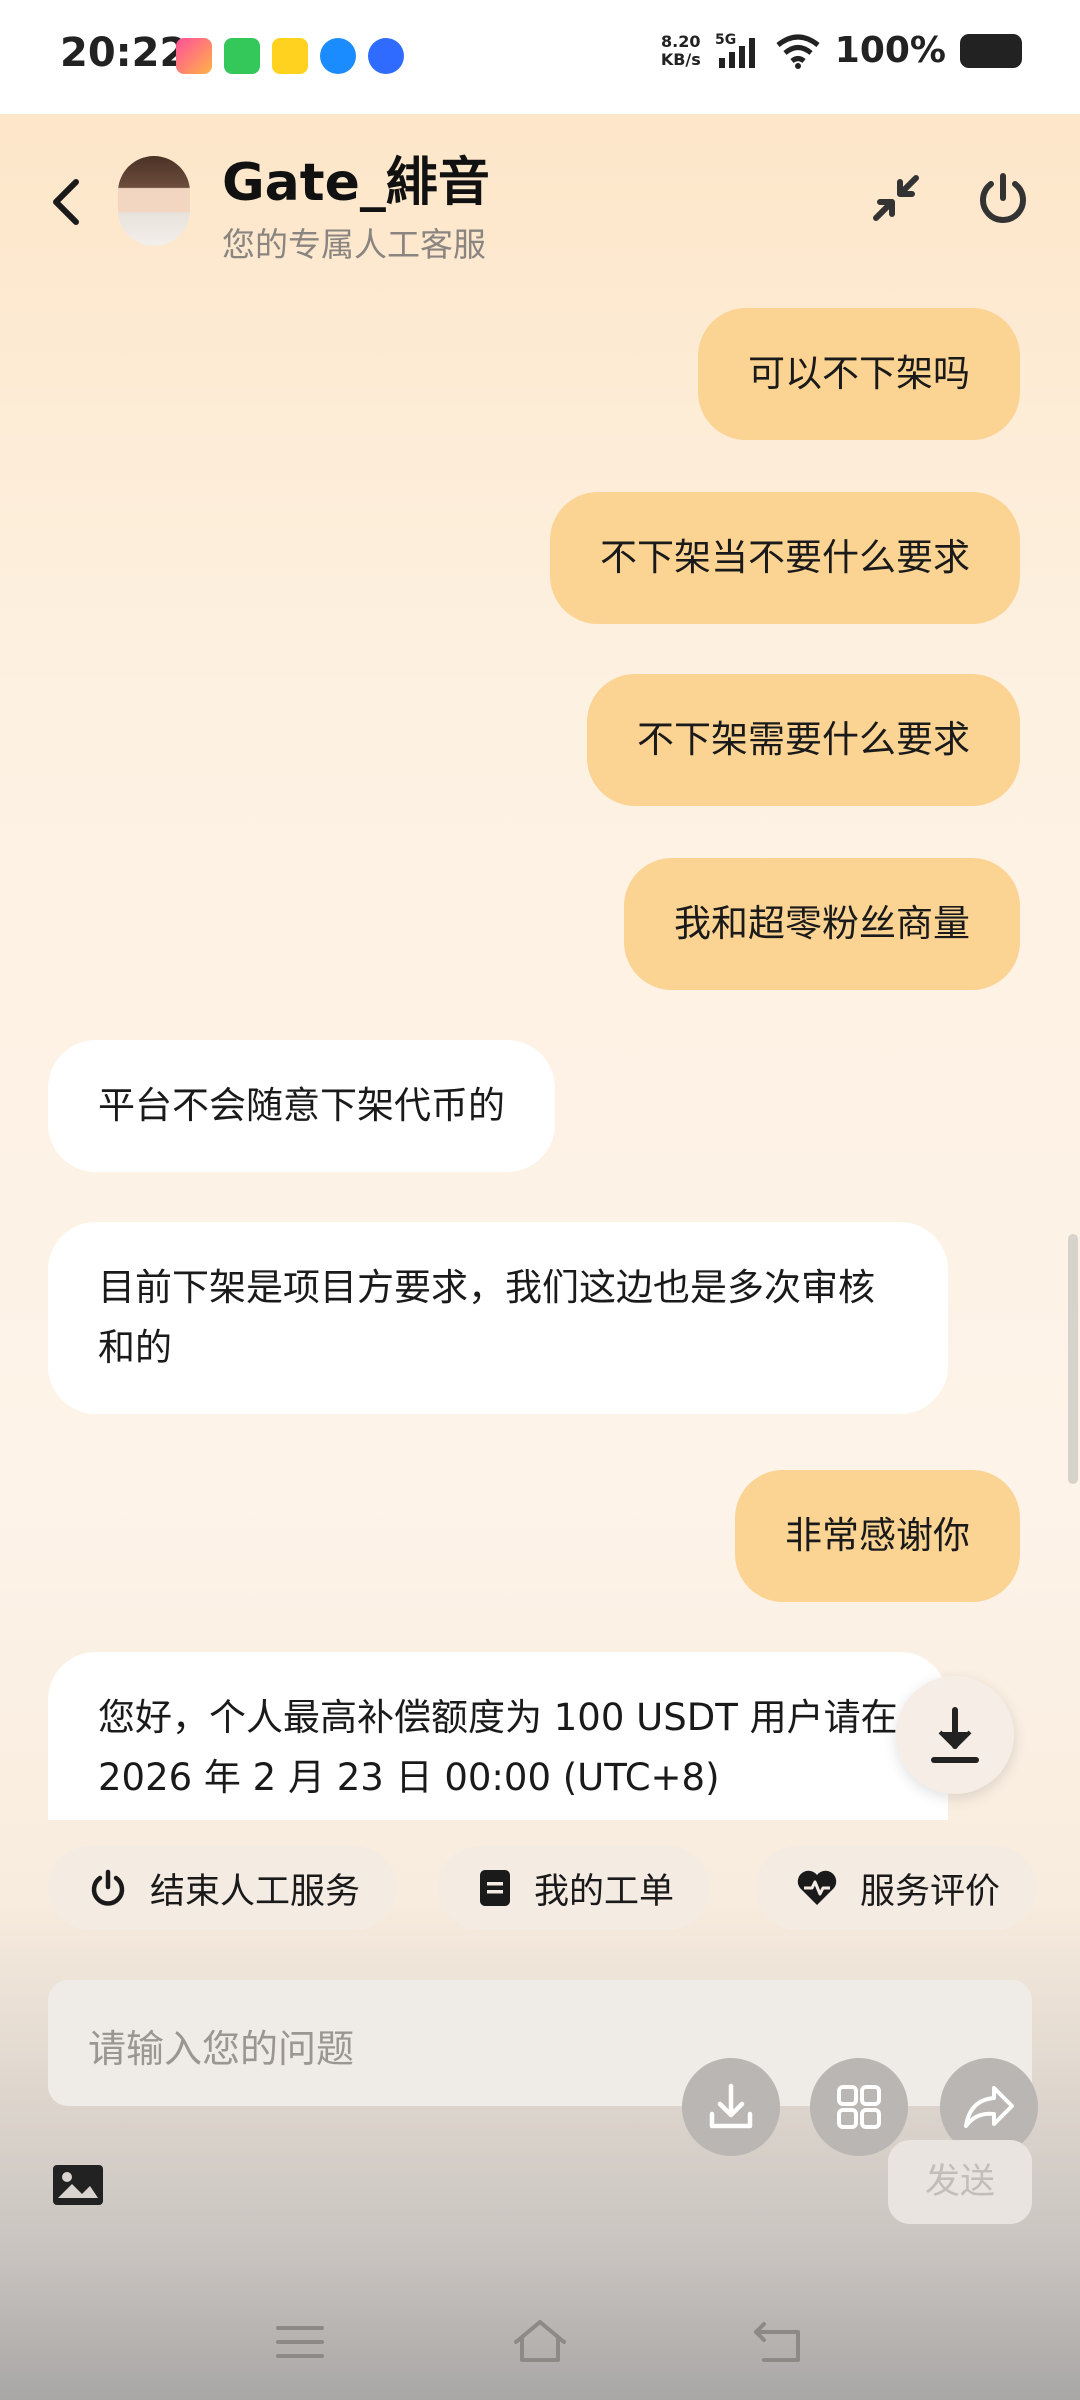 This screenshot has height=2400, width=1080. I want to click on baidu-app-icon, so click(386, 56).